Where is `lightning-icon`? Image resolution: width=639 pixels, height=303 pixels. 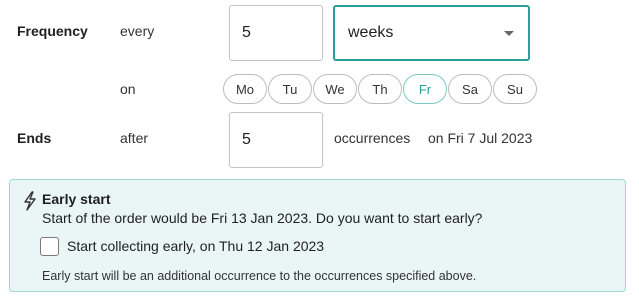
lightning-icon is located at coordinates (30, 201).